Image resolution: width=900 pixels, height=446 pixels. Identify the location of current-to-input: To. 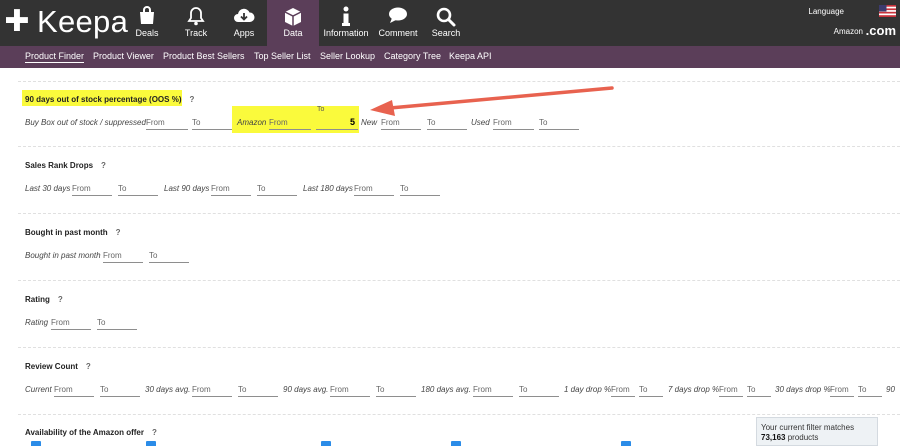
(120, 390).